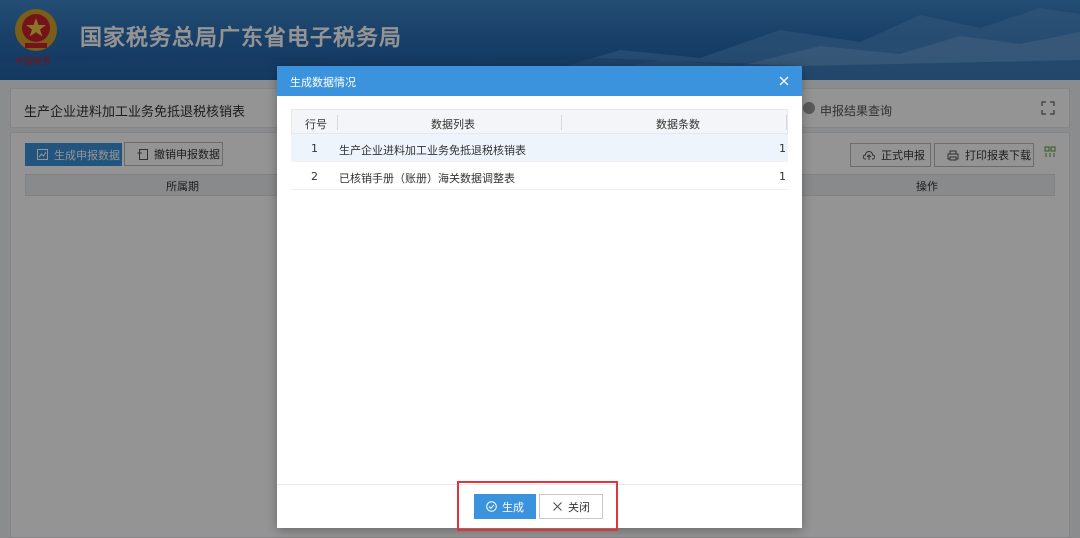 This screenshot has width=1080, height=538. I want to click on highlight-annotation-box, so click(537, 506).